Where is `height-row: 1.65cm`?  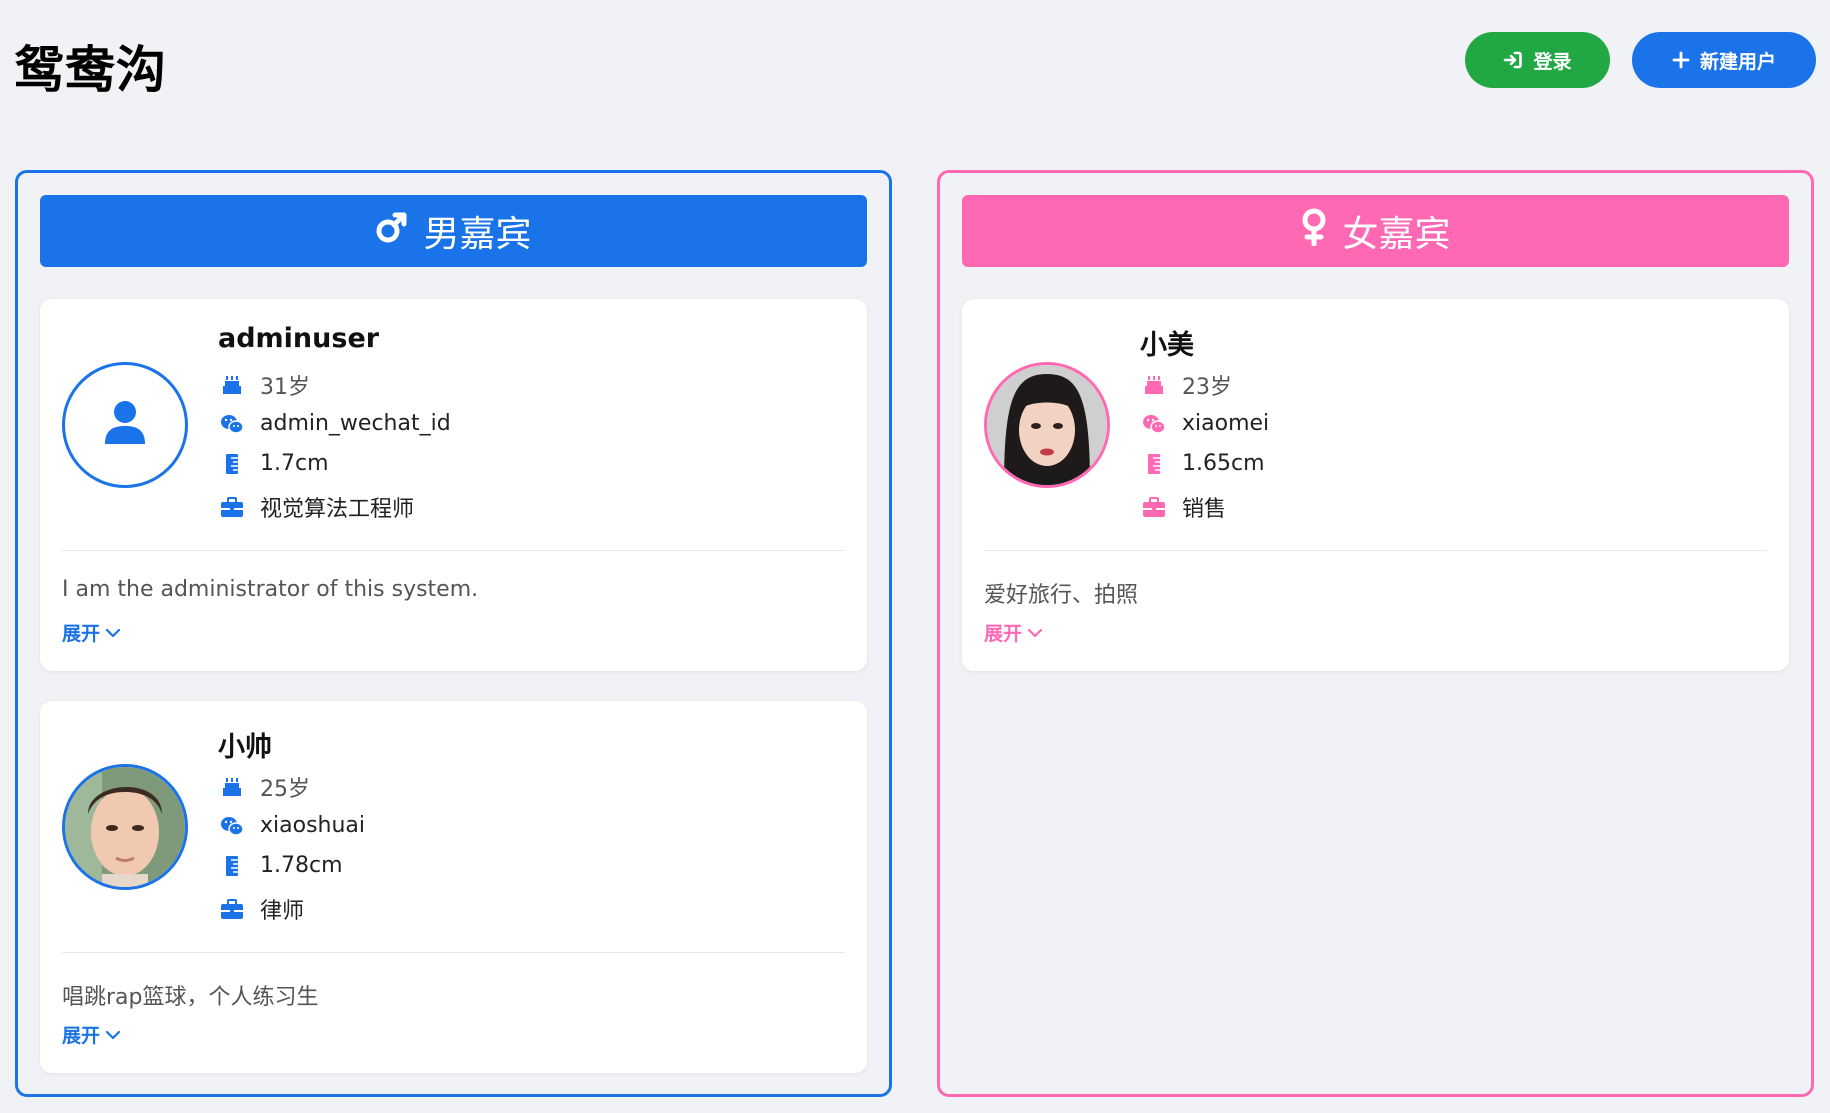
height-row: 1.65cm is located at coordinates (1203, 463).